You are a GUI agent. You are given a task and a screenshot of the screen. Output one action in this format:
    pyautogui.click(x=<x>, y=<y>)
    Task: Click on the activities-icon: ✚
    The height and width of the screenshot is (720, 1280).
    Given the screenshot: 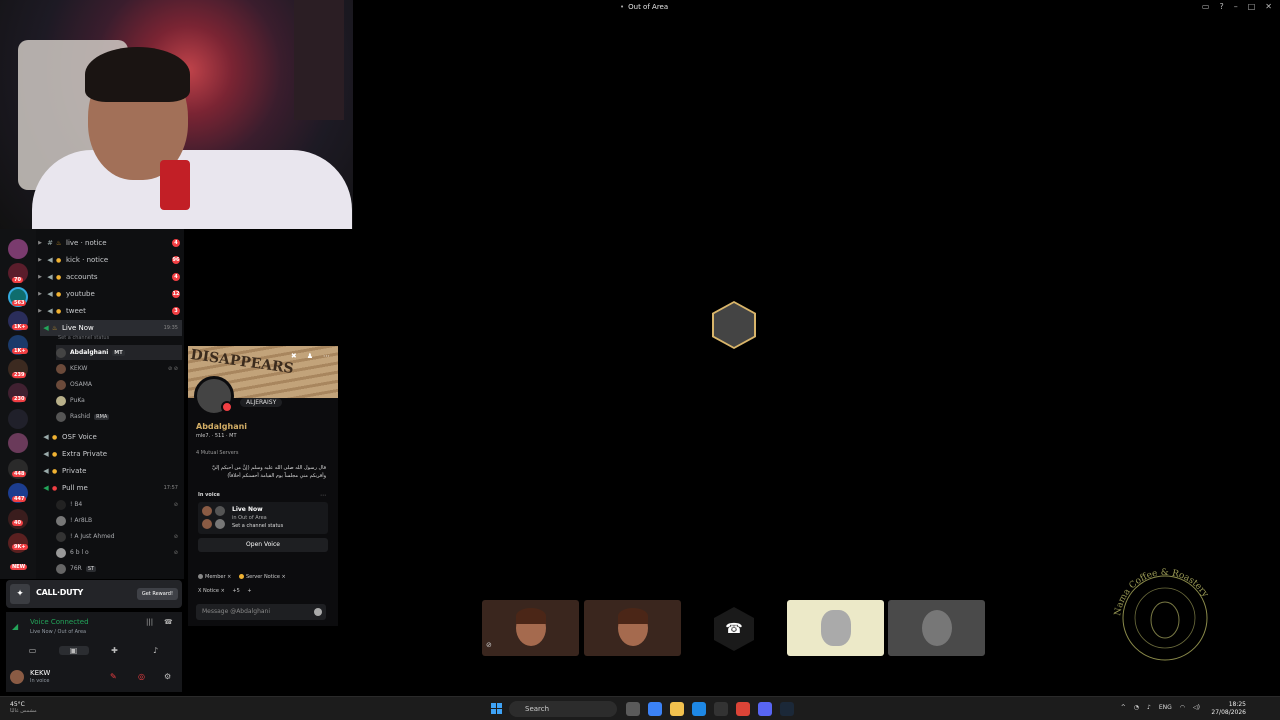 What is the action you would take?
    pyautogui.click(x=115, y=650)
    